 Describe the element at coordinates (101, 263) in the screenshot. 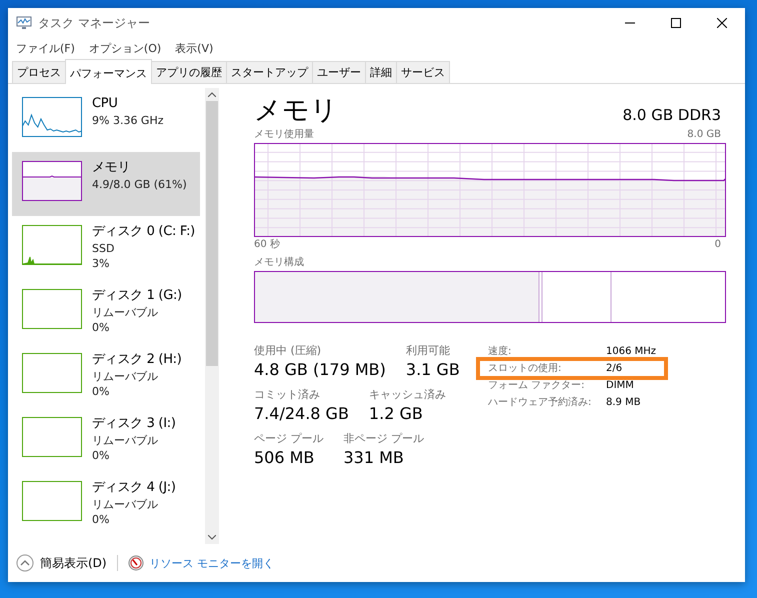

I see `item-detail: 3%` at that location.